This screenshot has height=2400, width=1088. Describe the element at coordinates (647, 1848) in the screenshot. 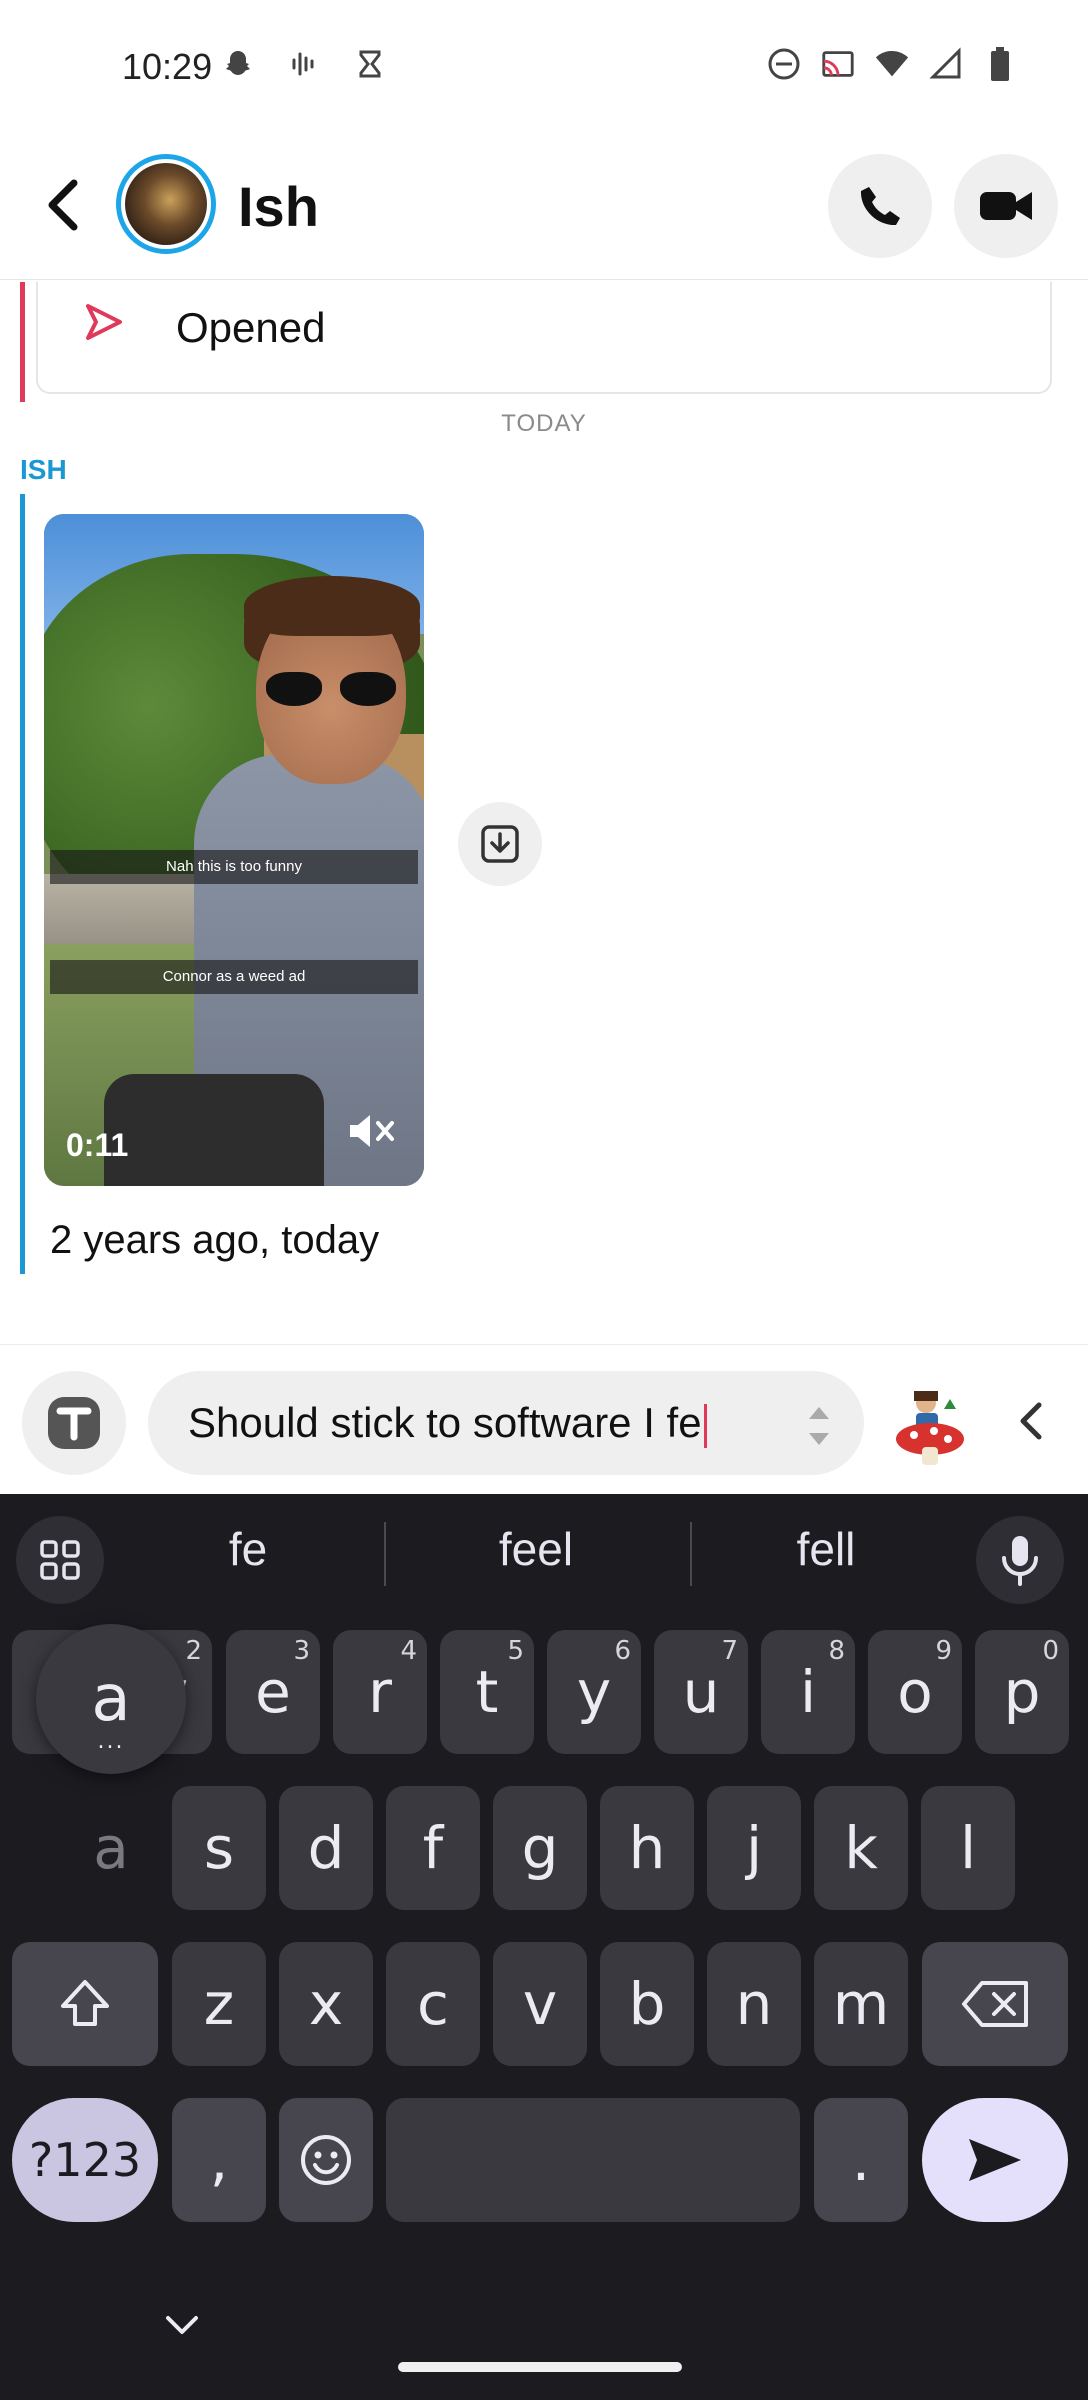

I see `key-h: h` at that location.